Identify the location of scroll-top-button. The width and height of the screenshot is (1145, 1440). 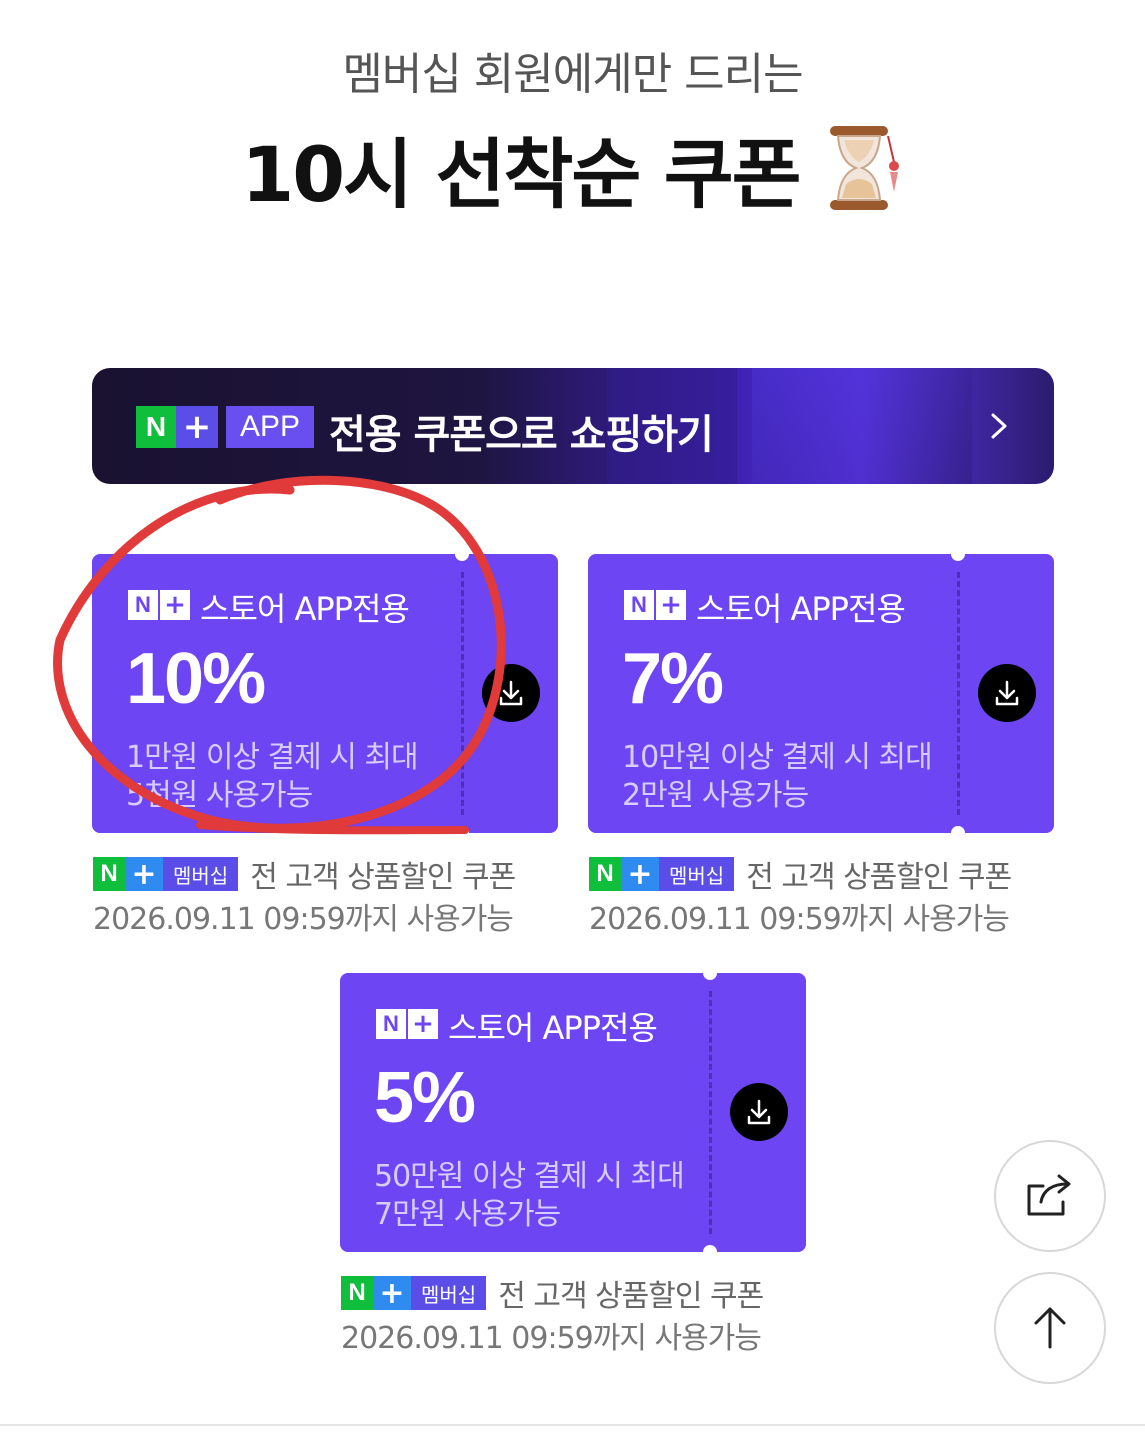
(1050, 1328).